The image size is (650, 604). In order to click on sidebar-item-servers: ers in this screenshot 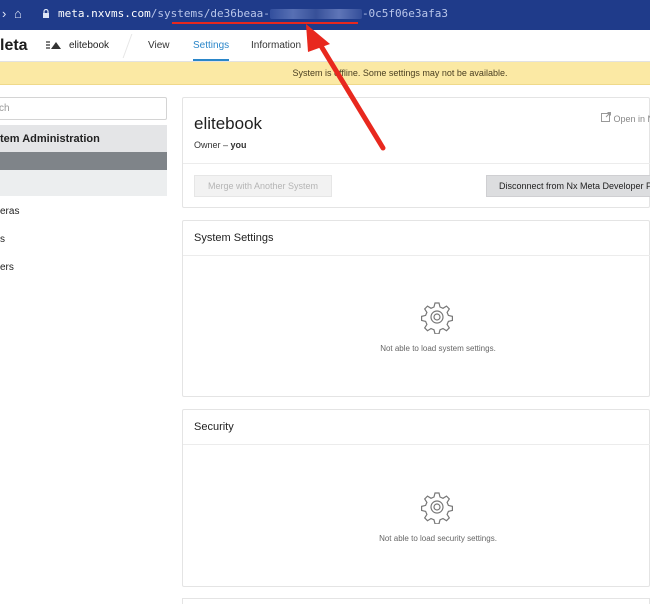, I will do `click(7, 267)`.